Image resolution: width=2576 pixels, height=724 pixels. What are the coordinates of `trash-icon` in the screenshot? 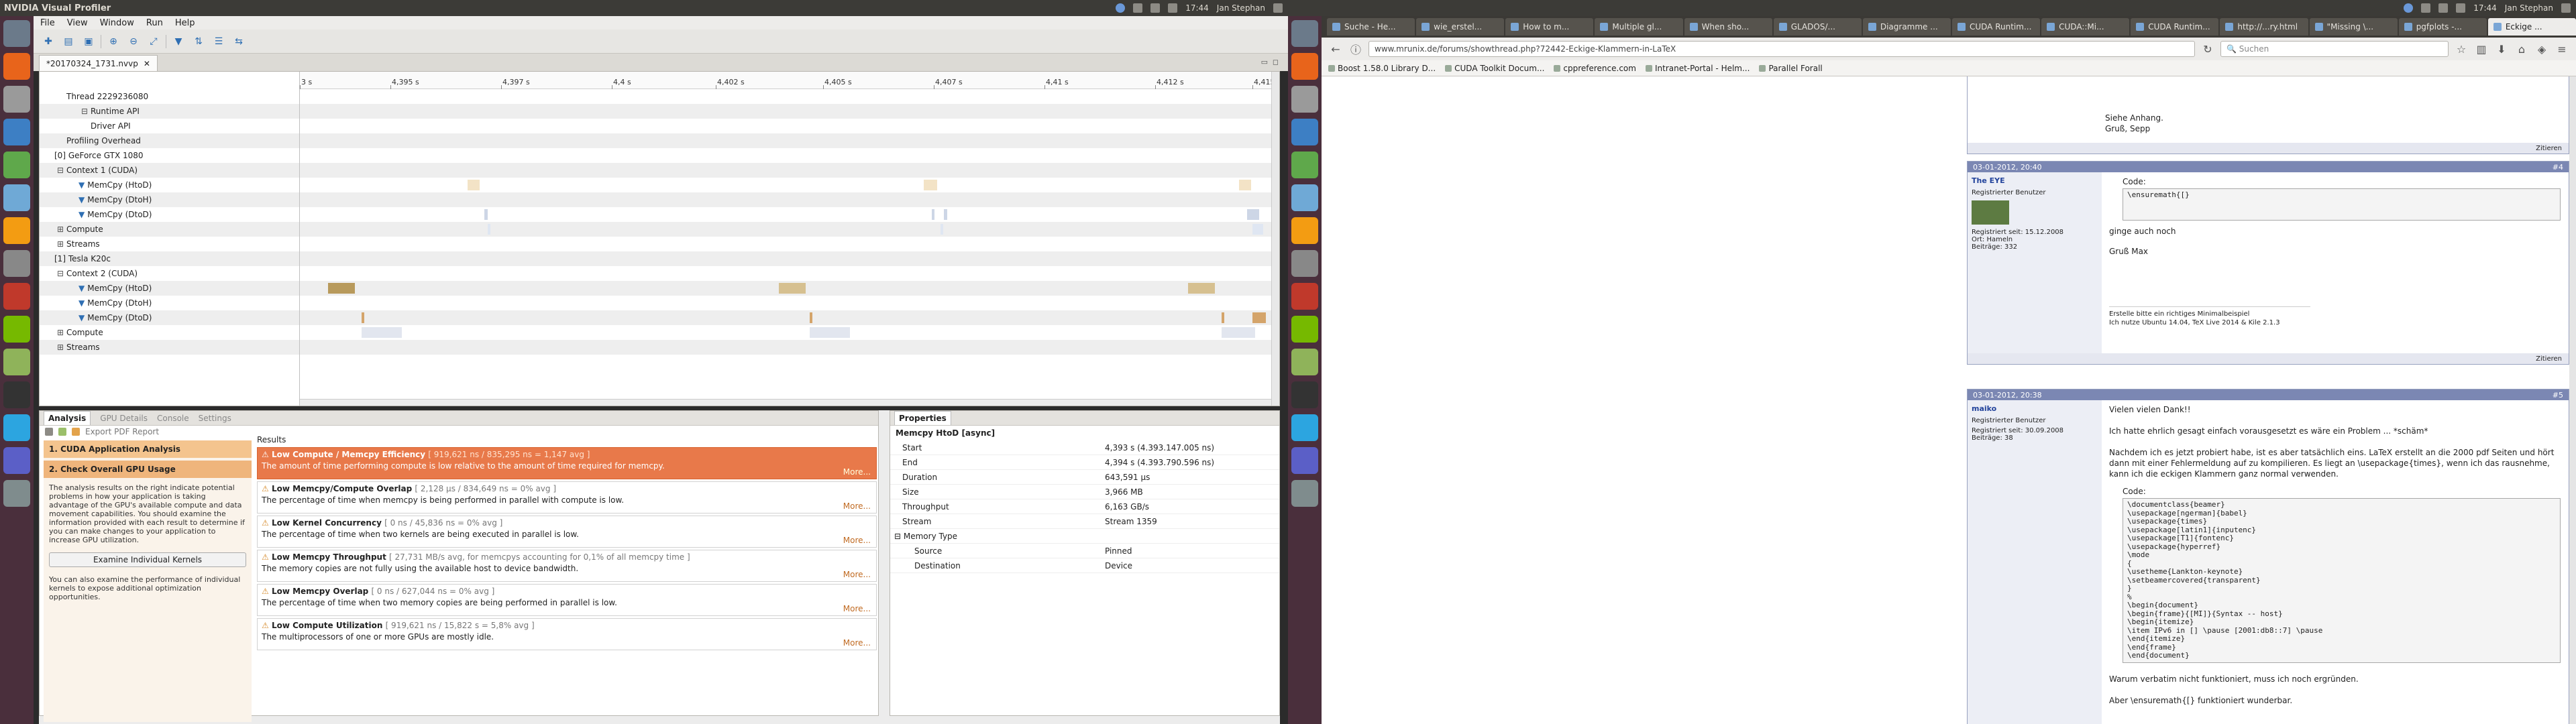 It's located at (1304, 493).